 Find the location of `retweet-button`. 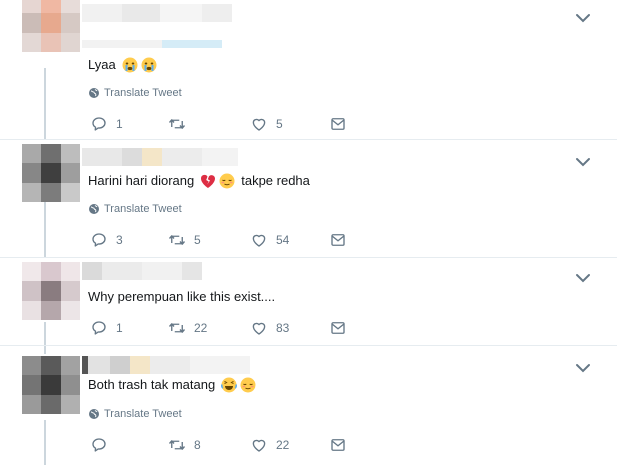

retweet-button is located at coordinates (185, 124).